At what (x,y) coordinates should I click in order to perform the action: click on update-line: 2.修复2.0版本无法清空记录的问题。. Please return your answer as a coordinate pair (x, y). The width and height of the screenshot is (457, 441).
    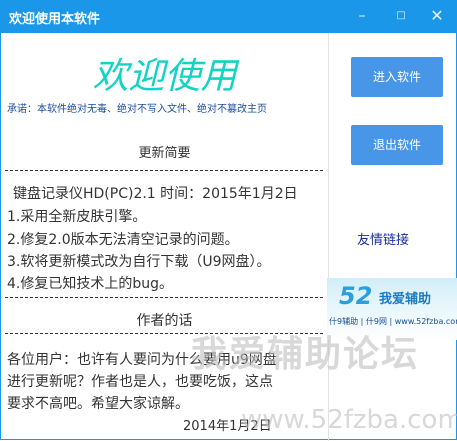
    Looking at the image, I should click on (123, 240).